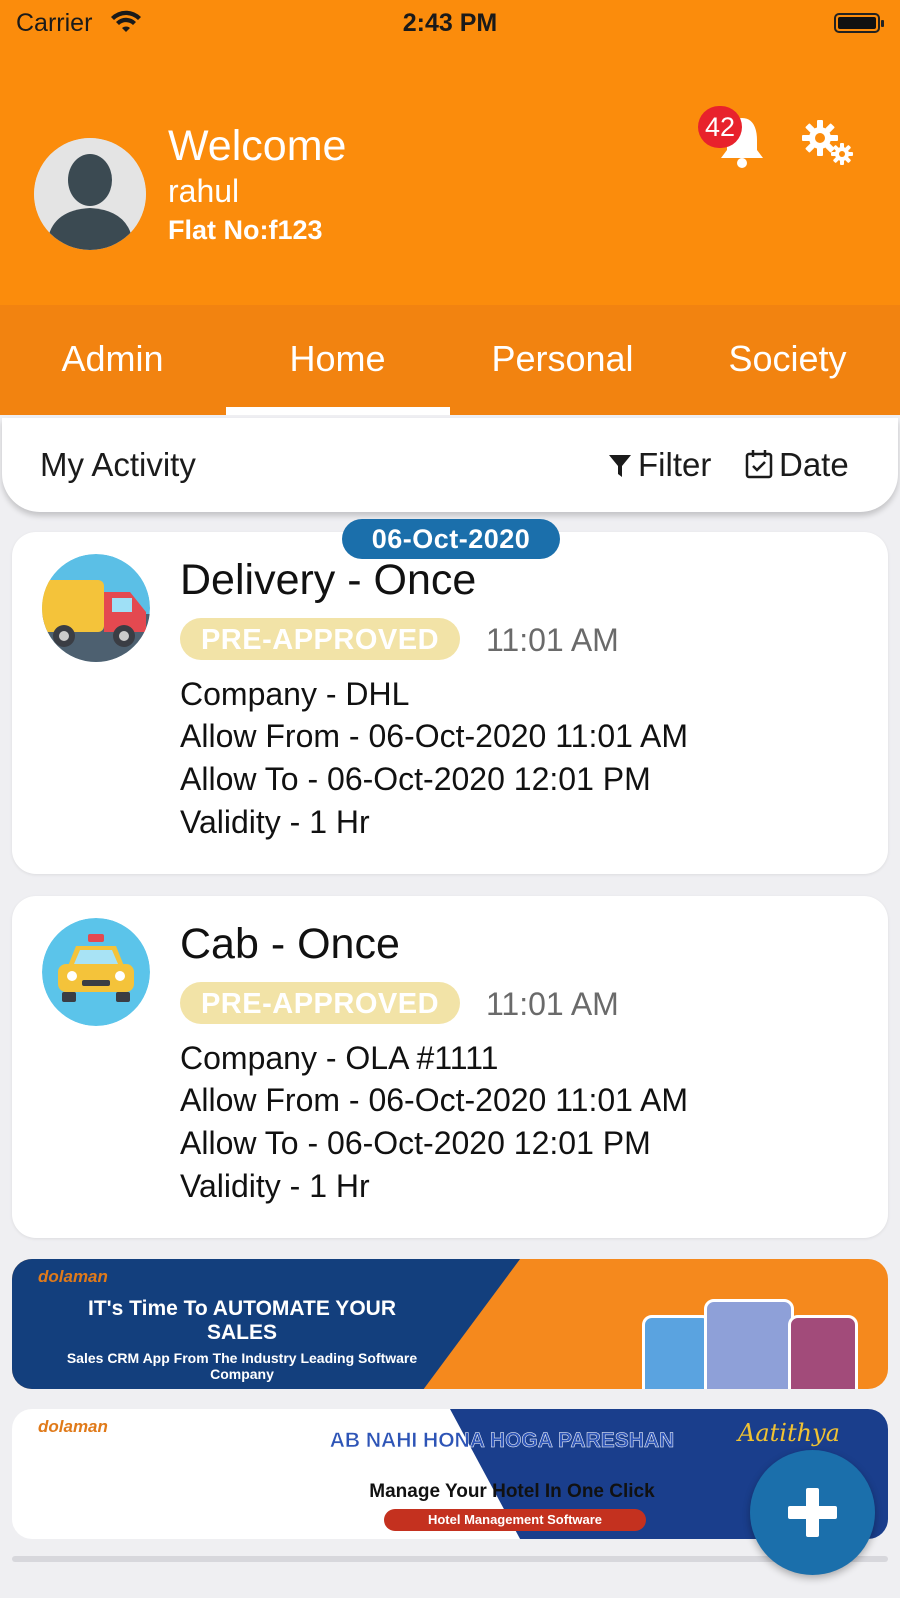 Image resolution: width=900 pixels, height=1598 pixels. Describe the element at coordinates (339, 1058) in the screenshot. I see `card-company: Company - OLA #1111` at that location.